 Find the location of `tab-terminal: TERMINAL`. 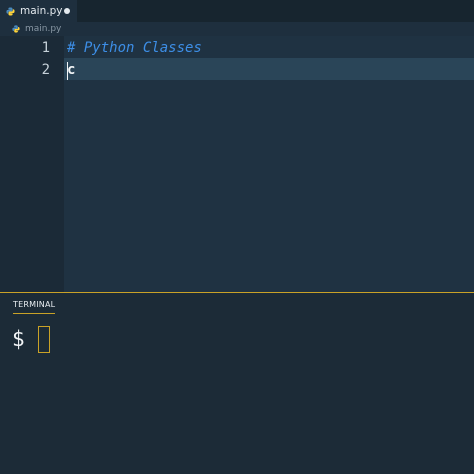

tab-terminal: TERMINAL is located at coordinates (34, 307).